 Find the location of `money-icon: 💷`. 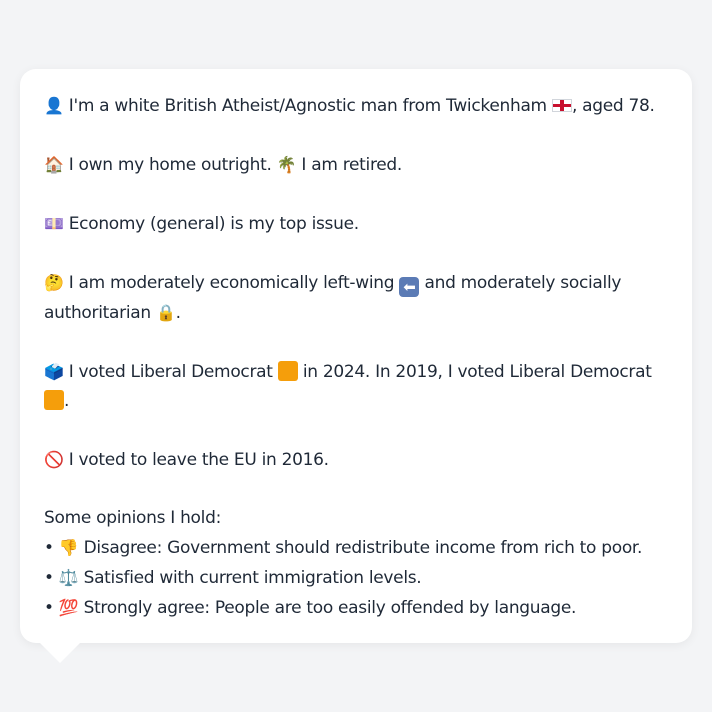

money-icon: 💷 is located at coordinates (54, 223).